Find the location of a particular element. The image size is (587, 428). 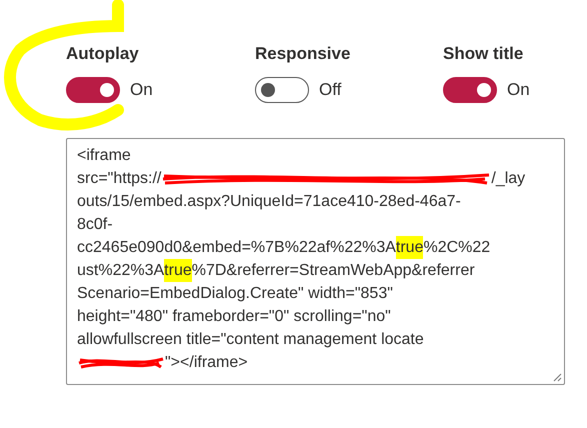

code-text: ust%22%3A is located at coordinates (120, 271).